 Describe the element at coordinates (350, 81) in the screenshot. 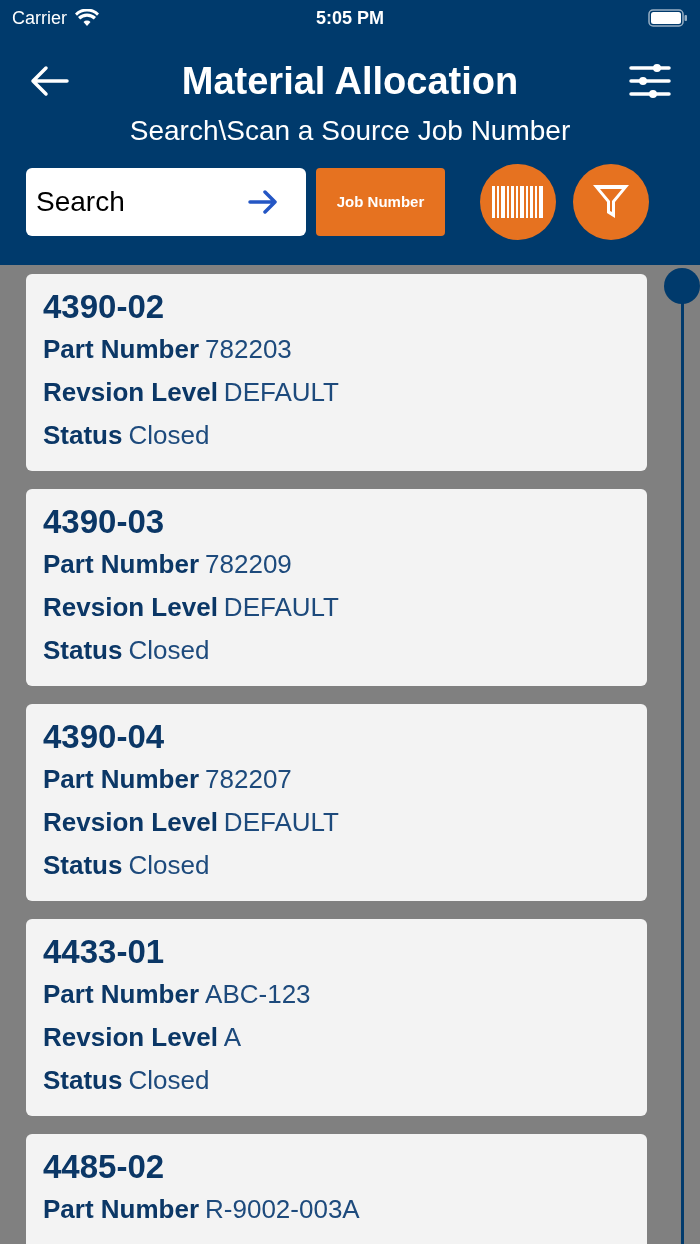

I see `page-title: Material Allocation` at that location.